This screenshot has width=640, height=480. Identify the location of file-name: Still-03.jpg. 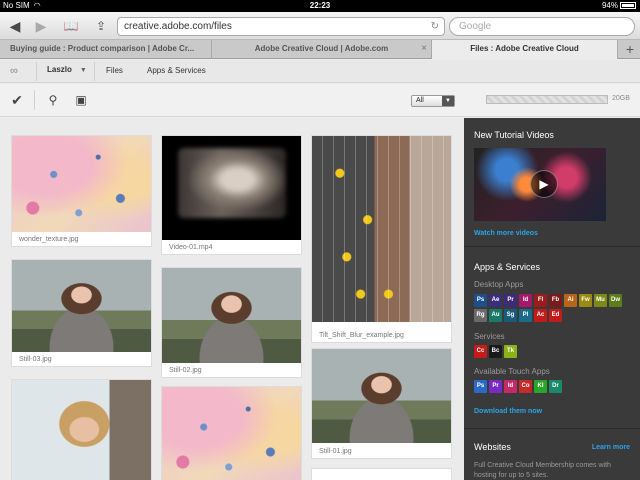
(35, 359).